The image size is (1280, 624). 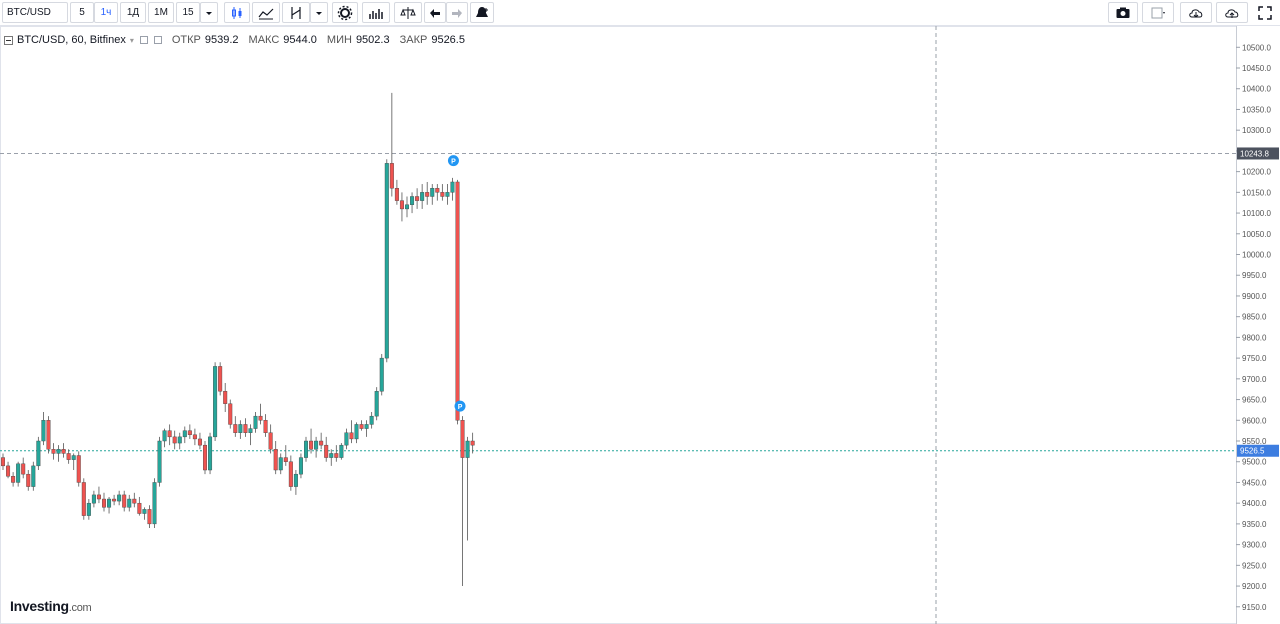 I want to click on y-tick-label: 9850.0, so click(x=1254, y=317).